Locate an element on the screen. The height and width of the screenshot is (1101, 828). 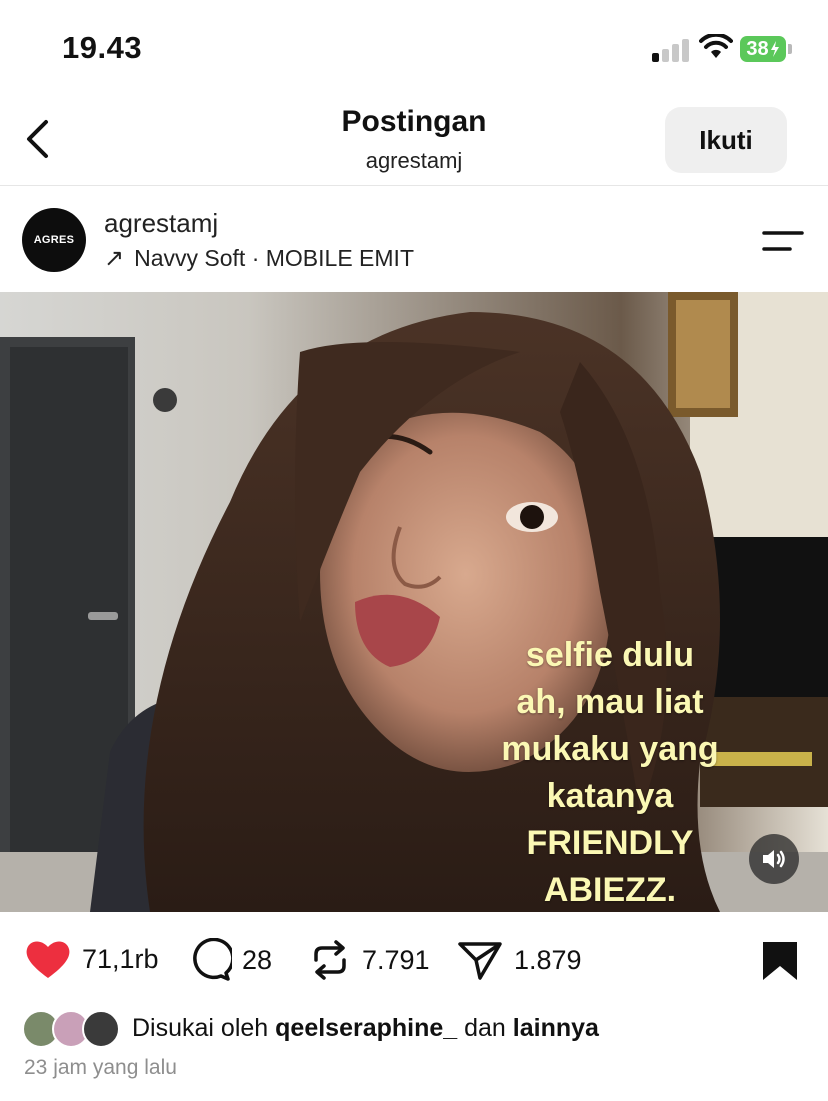
like-button: 71,1rb is located at coordinates (91, 959).